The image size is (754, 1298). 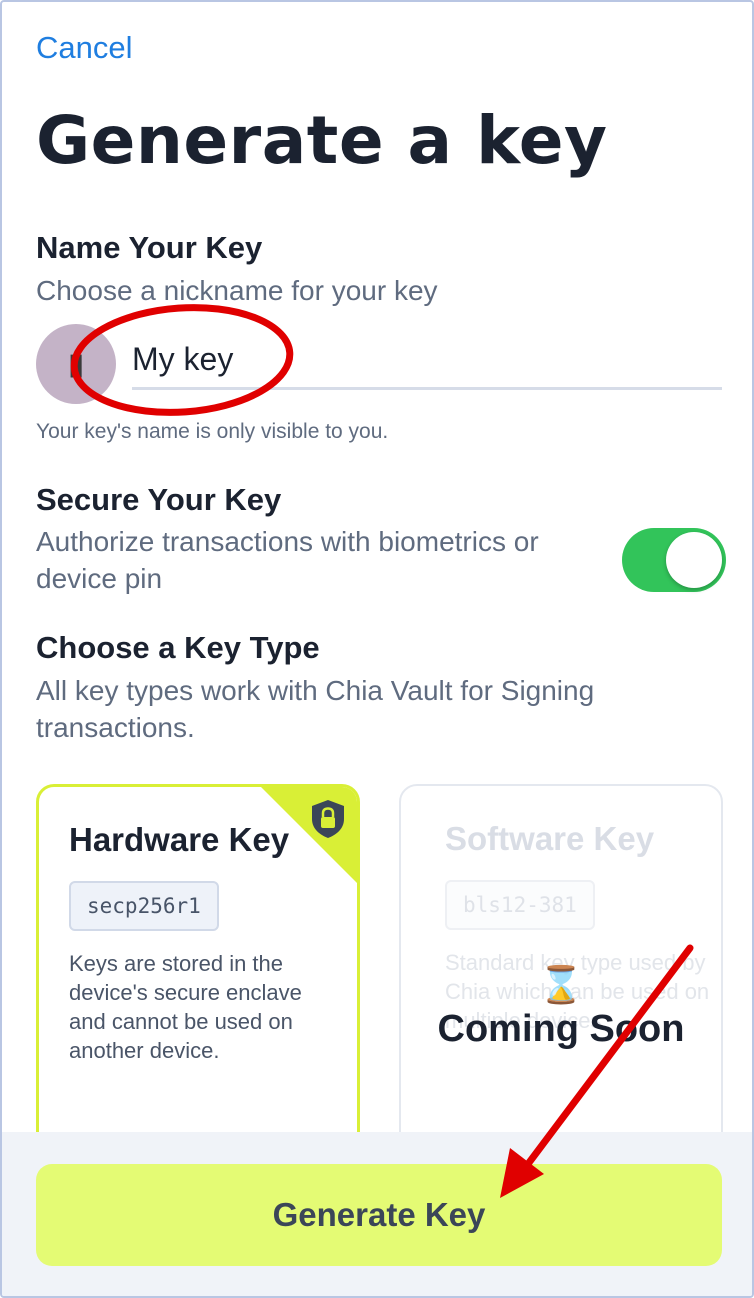 I want to click on key-name-hint: Your key's name is only visible to you., so click(x=212, y=431).